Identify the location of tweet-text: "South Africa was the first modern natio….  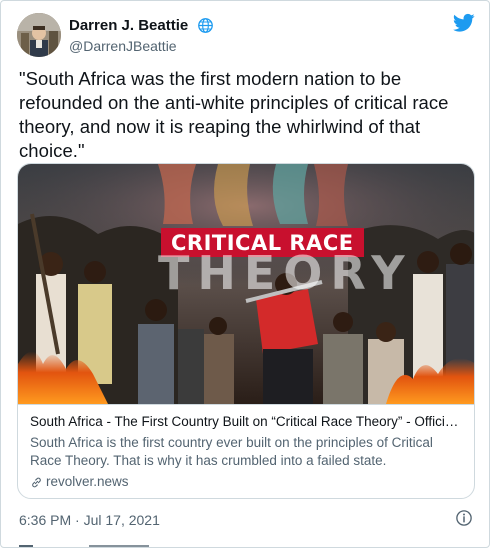
(234, 114).